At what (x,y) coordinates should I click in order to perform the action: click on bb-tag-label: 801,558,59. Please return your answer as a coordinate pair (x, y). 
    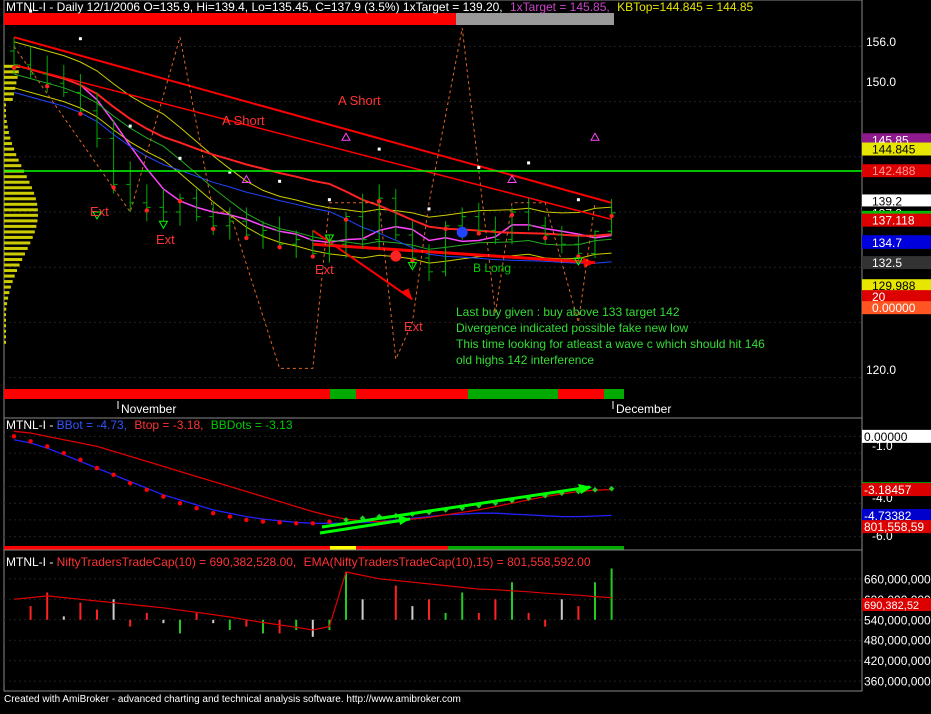
    Looking at the image, I should click on (894, 527).